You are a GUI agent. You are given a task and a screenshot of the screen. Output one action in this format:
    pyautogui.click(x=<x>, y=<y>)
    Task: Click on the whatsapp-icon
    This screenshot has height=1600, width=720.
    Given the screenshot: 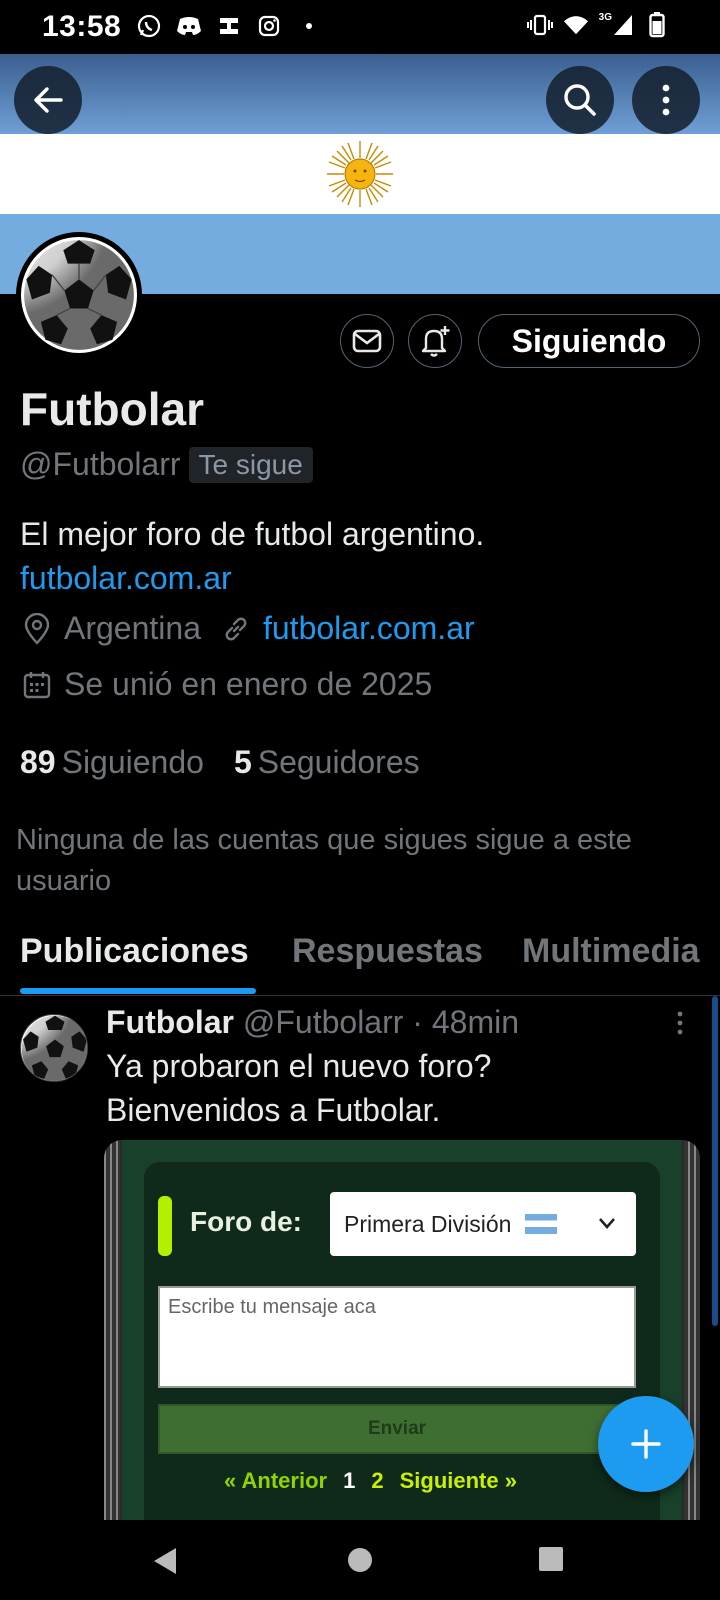 What is the action you would take?
    pyautogui.click(x=149, y=26)
    